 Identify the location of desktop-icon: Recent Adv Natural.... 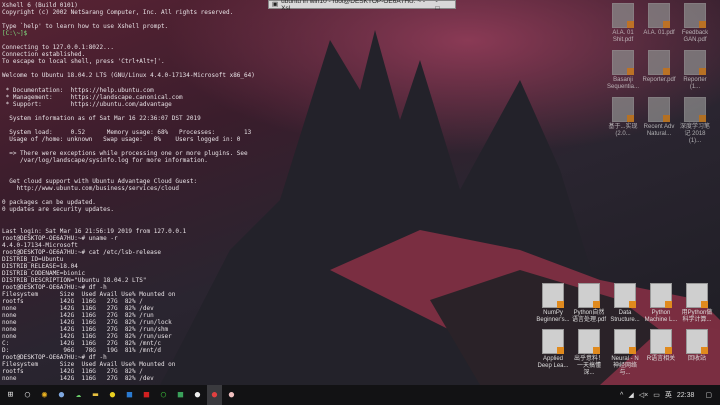
(659, 117).